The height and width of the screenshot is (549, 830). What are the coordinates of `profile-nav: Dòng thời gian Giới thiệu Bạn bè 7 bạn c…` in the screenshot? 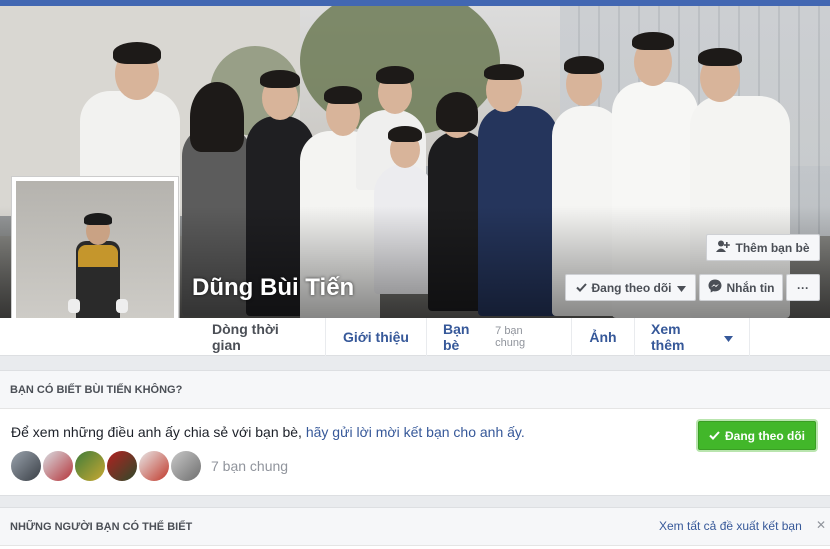 It's located at (415, 337).